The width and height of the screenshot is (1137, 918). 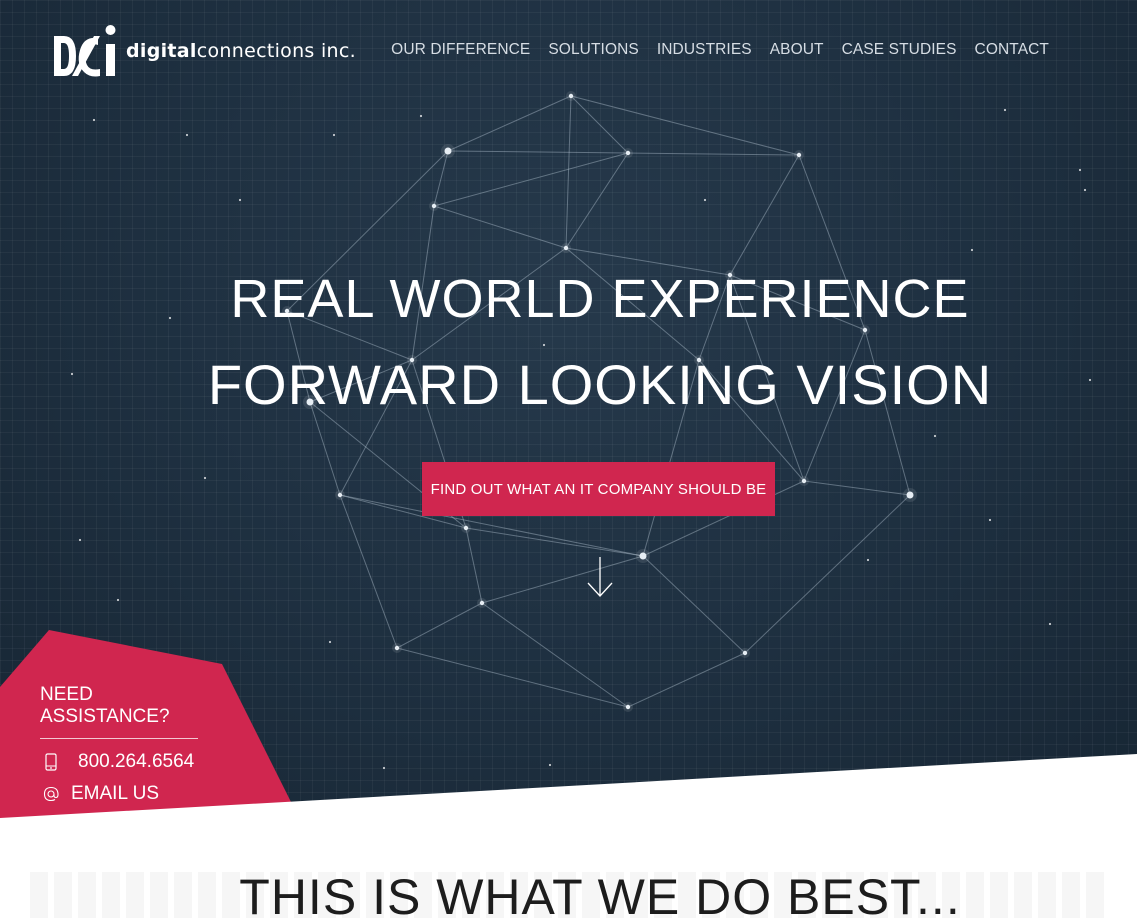 What do you see at coordinates (568, 792) in the screenshot?
I see `section-divider` at bounding box center [568, 792].